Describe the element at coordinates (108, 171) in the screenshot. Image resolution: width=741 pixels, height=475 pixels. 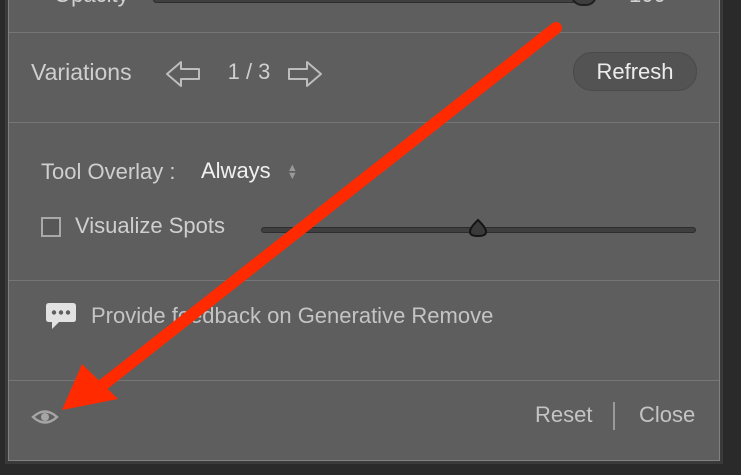
I see `tool-overlay-label: Tool Overlay :` at that location.